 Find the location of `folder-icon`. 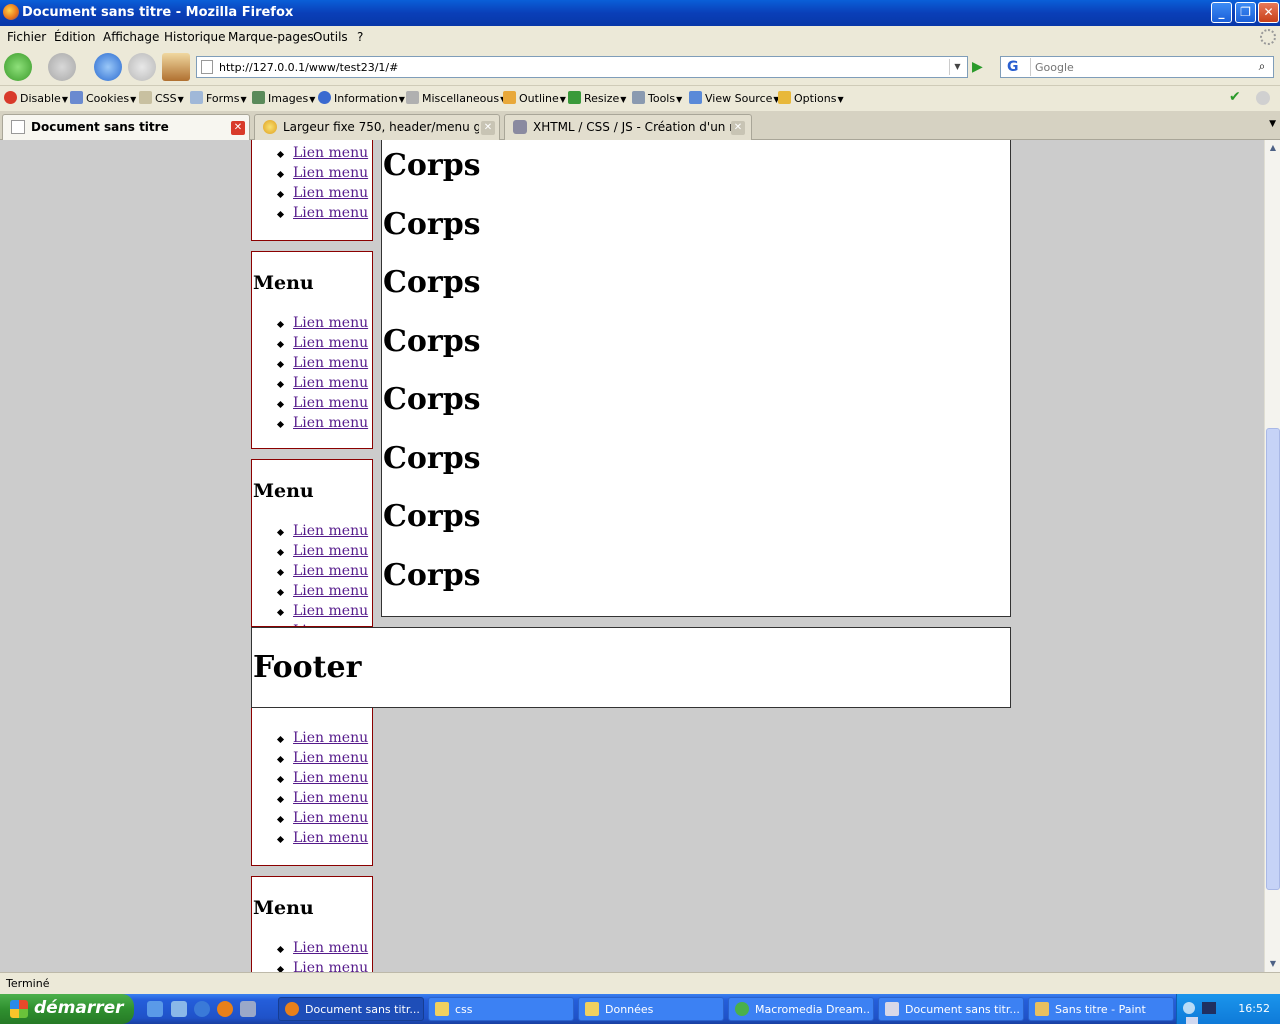

folder-icon is located at coordinates (442, 1009).